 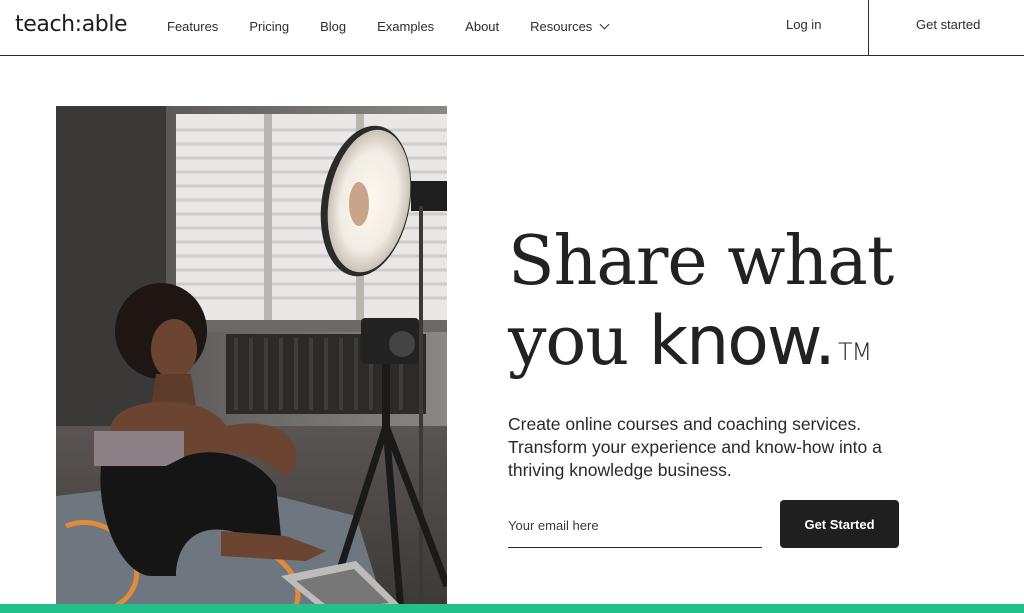 I want to click on nav-link-examples: Examples, so click(x=405, y=26).